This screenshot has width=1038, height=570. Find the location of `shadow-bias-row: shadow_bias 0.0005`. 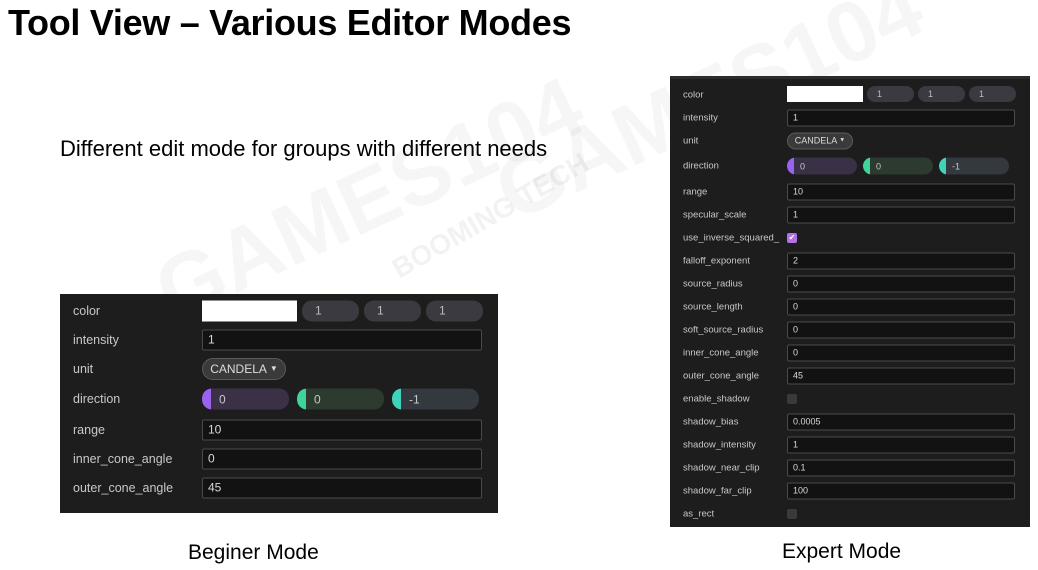

shadow-bias-row: shadow_bias 0.0005 is located at coordinates (850, 421).